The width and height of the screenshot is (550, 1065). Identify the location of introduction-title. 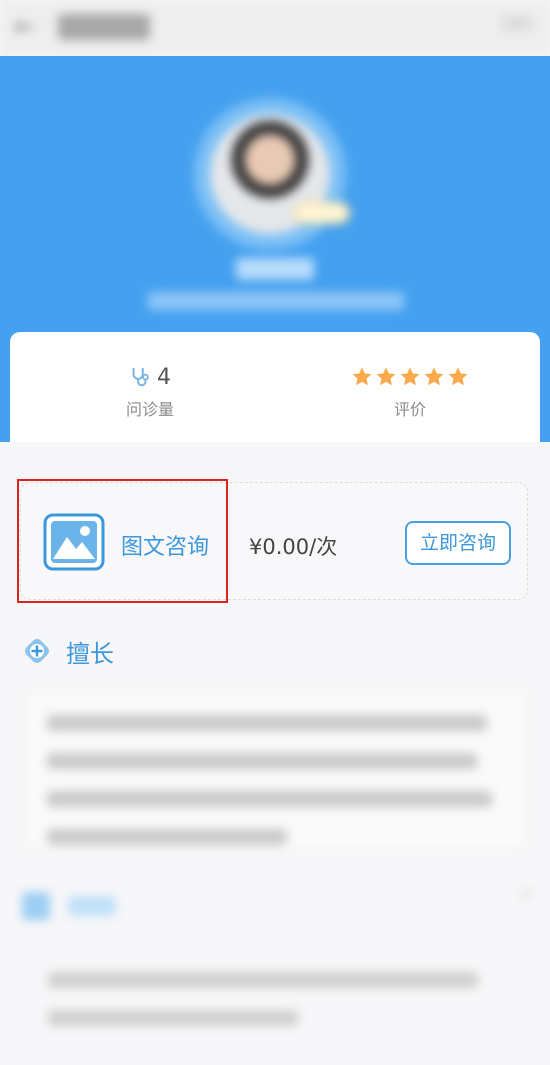
(92, 906).